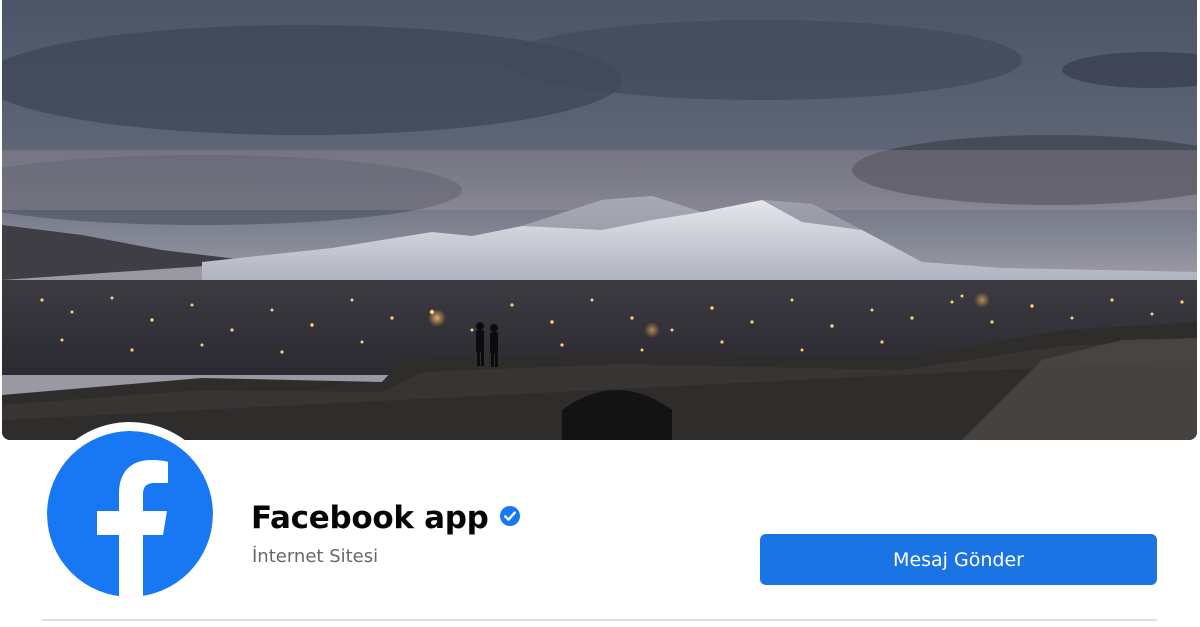 This screenshot has width=1200, height=627. Describe the element at coordinates (509, 516) in the screenshot. I see `verified-badge-icon` at that location.